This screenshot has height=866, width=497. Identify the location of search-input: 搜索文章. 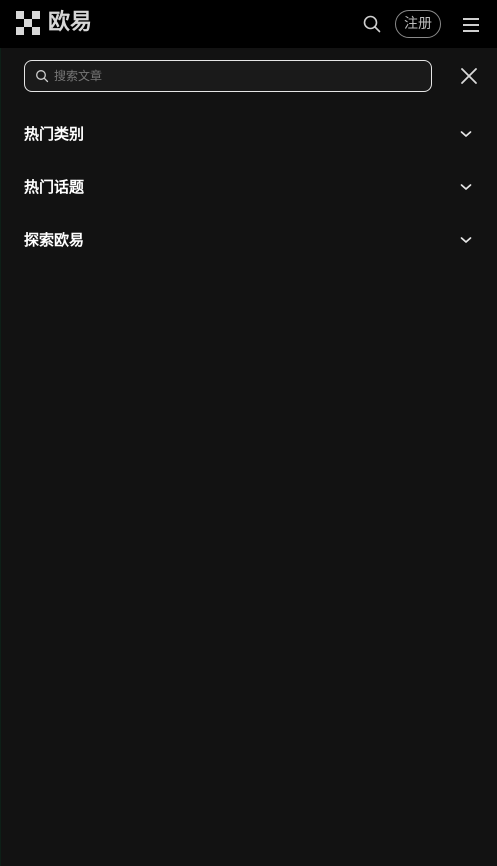
(228, 76).